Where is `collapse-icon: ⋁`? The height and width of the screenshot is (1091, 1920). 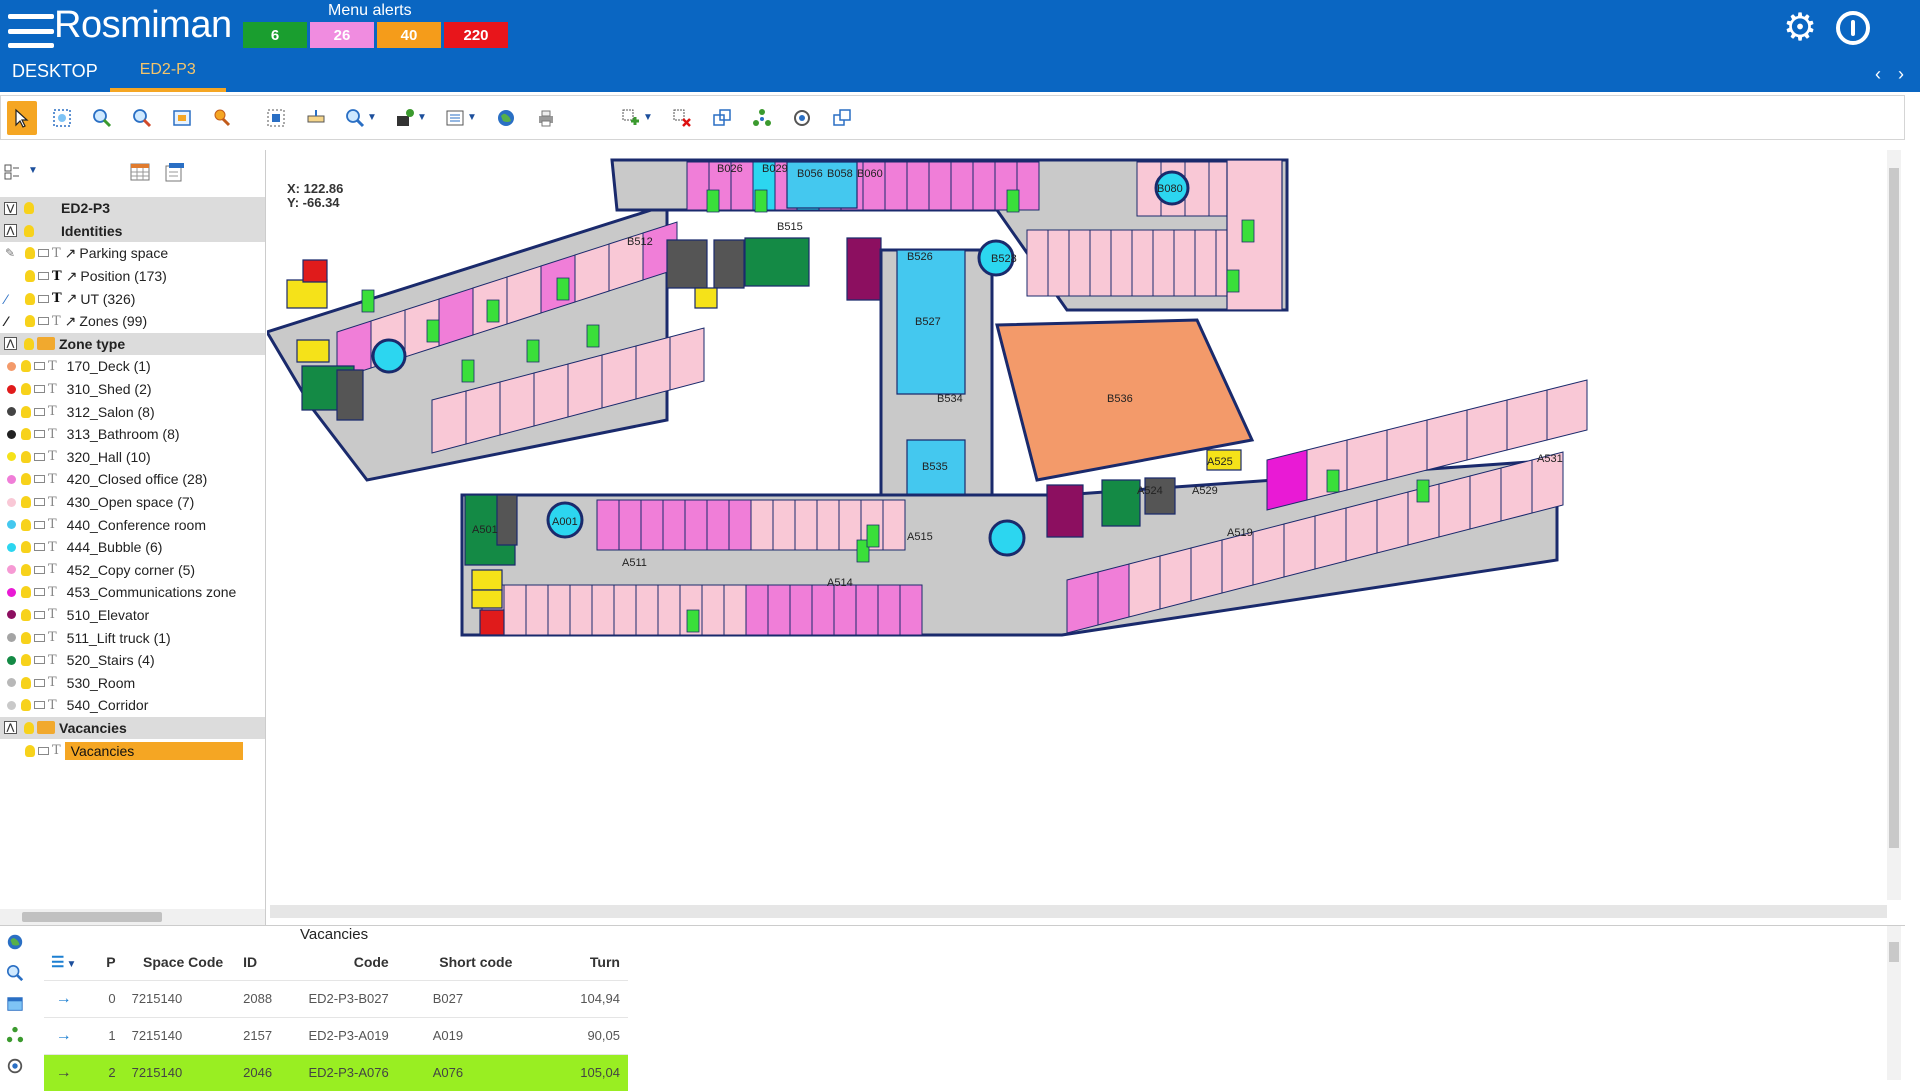 collapse-icon: ⋁ is located at coordinates (10, 208).